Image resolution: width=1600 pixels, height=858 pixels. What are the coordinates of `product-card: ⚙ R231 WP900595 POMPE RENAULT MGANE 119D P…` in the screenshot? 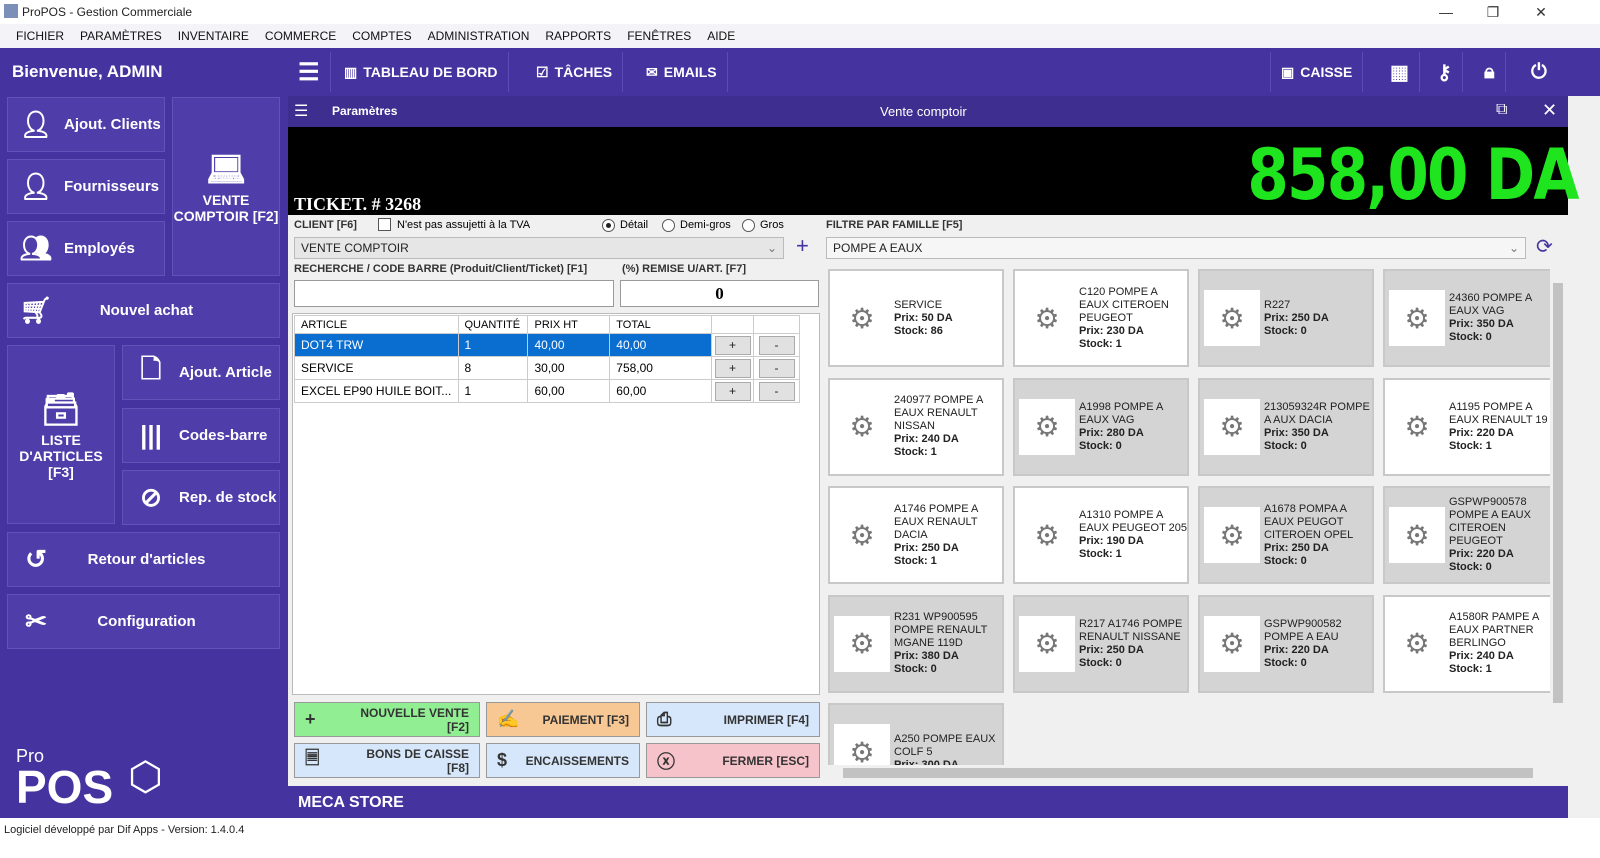 It's located at (916, 643).